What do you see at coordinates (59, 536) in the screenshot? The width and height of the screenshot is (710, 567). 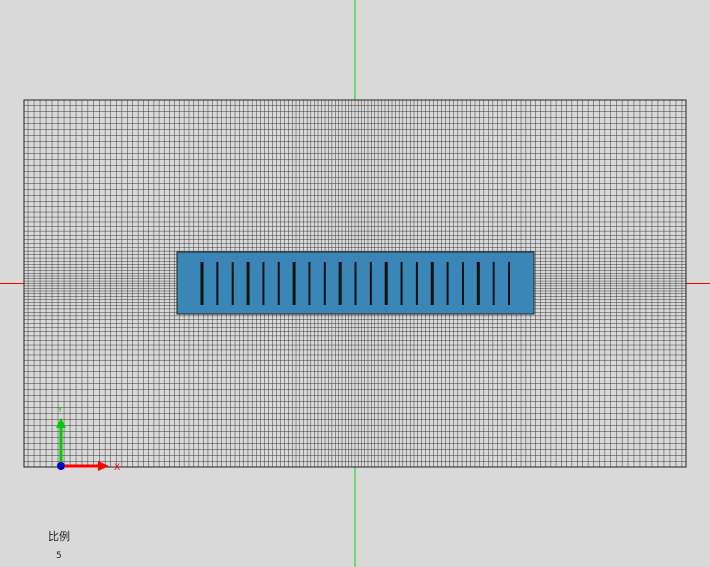 I see `scale-label: 比例` at bounding box center [59, 536].